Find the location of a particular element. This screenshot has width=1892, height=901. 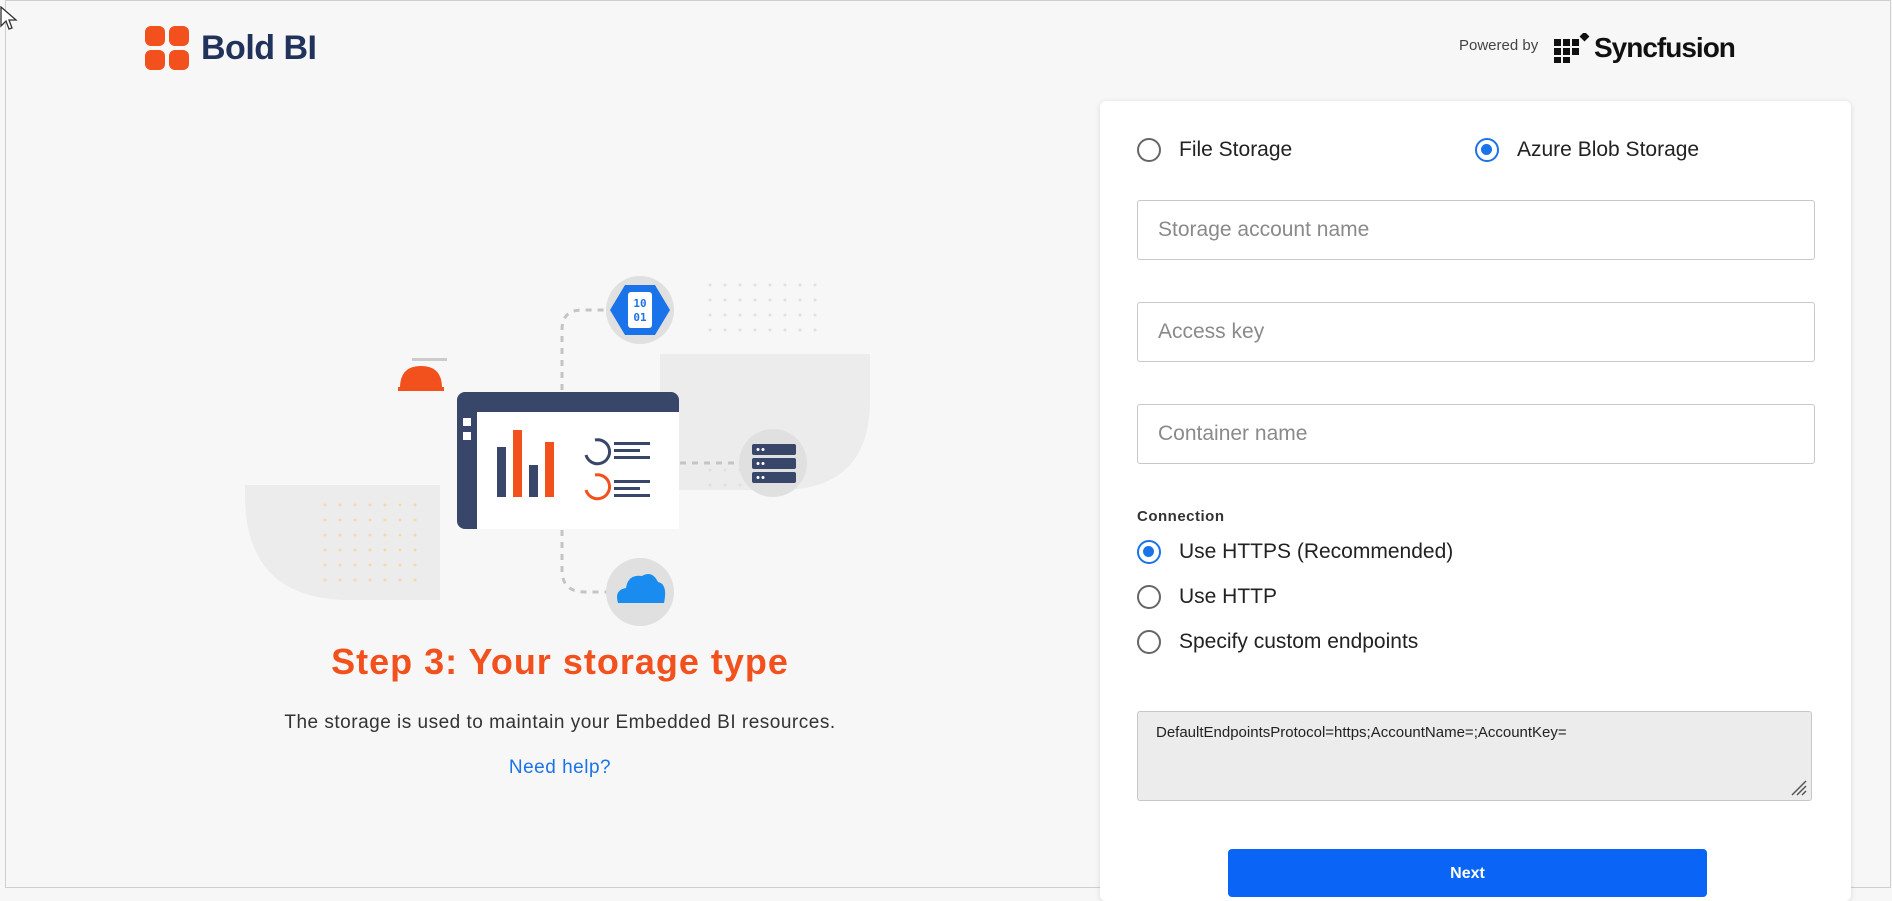

bold-bi-logo: Bold BI is located at coordinates (231, 48).